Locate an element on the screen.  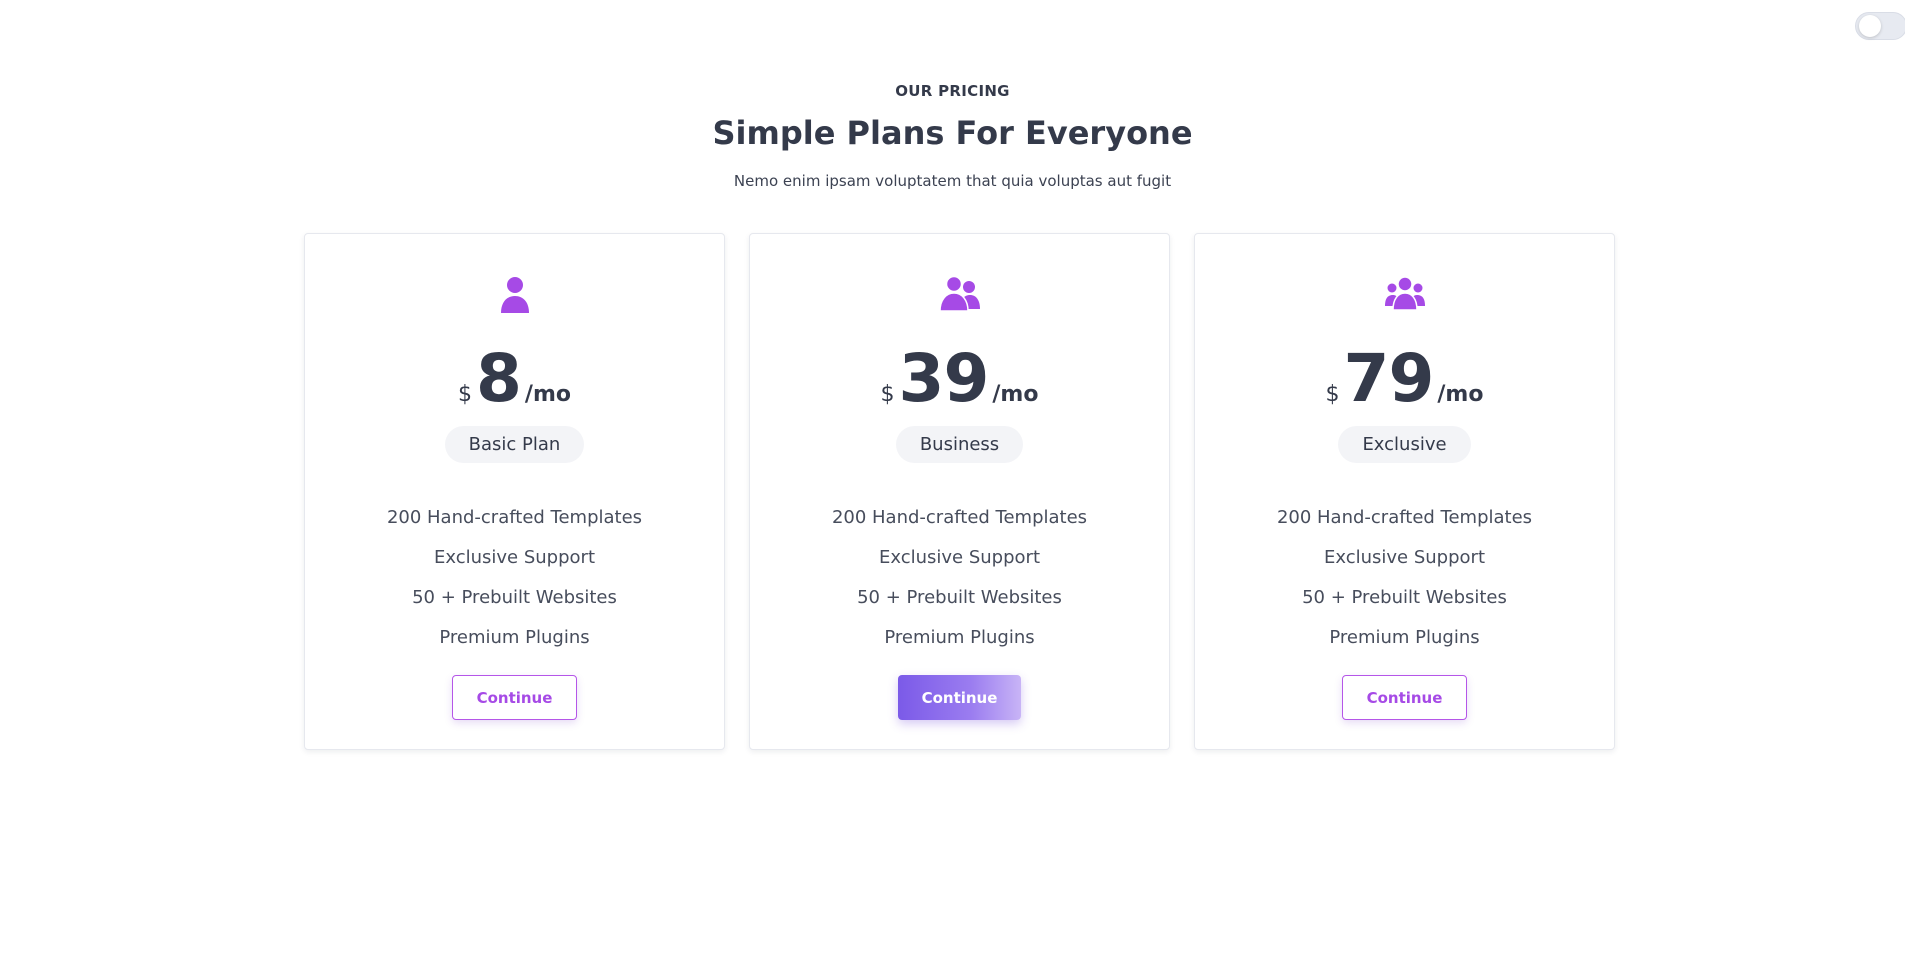
price-amount: 39 is located at coordinates (944, 378).